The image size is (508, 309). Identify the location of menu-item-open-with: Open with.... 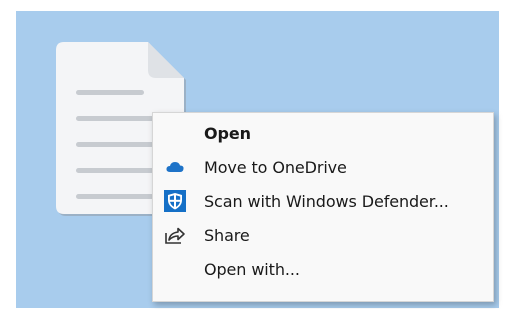
(323, 269).